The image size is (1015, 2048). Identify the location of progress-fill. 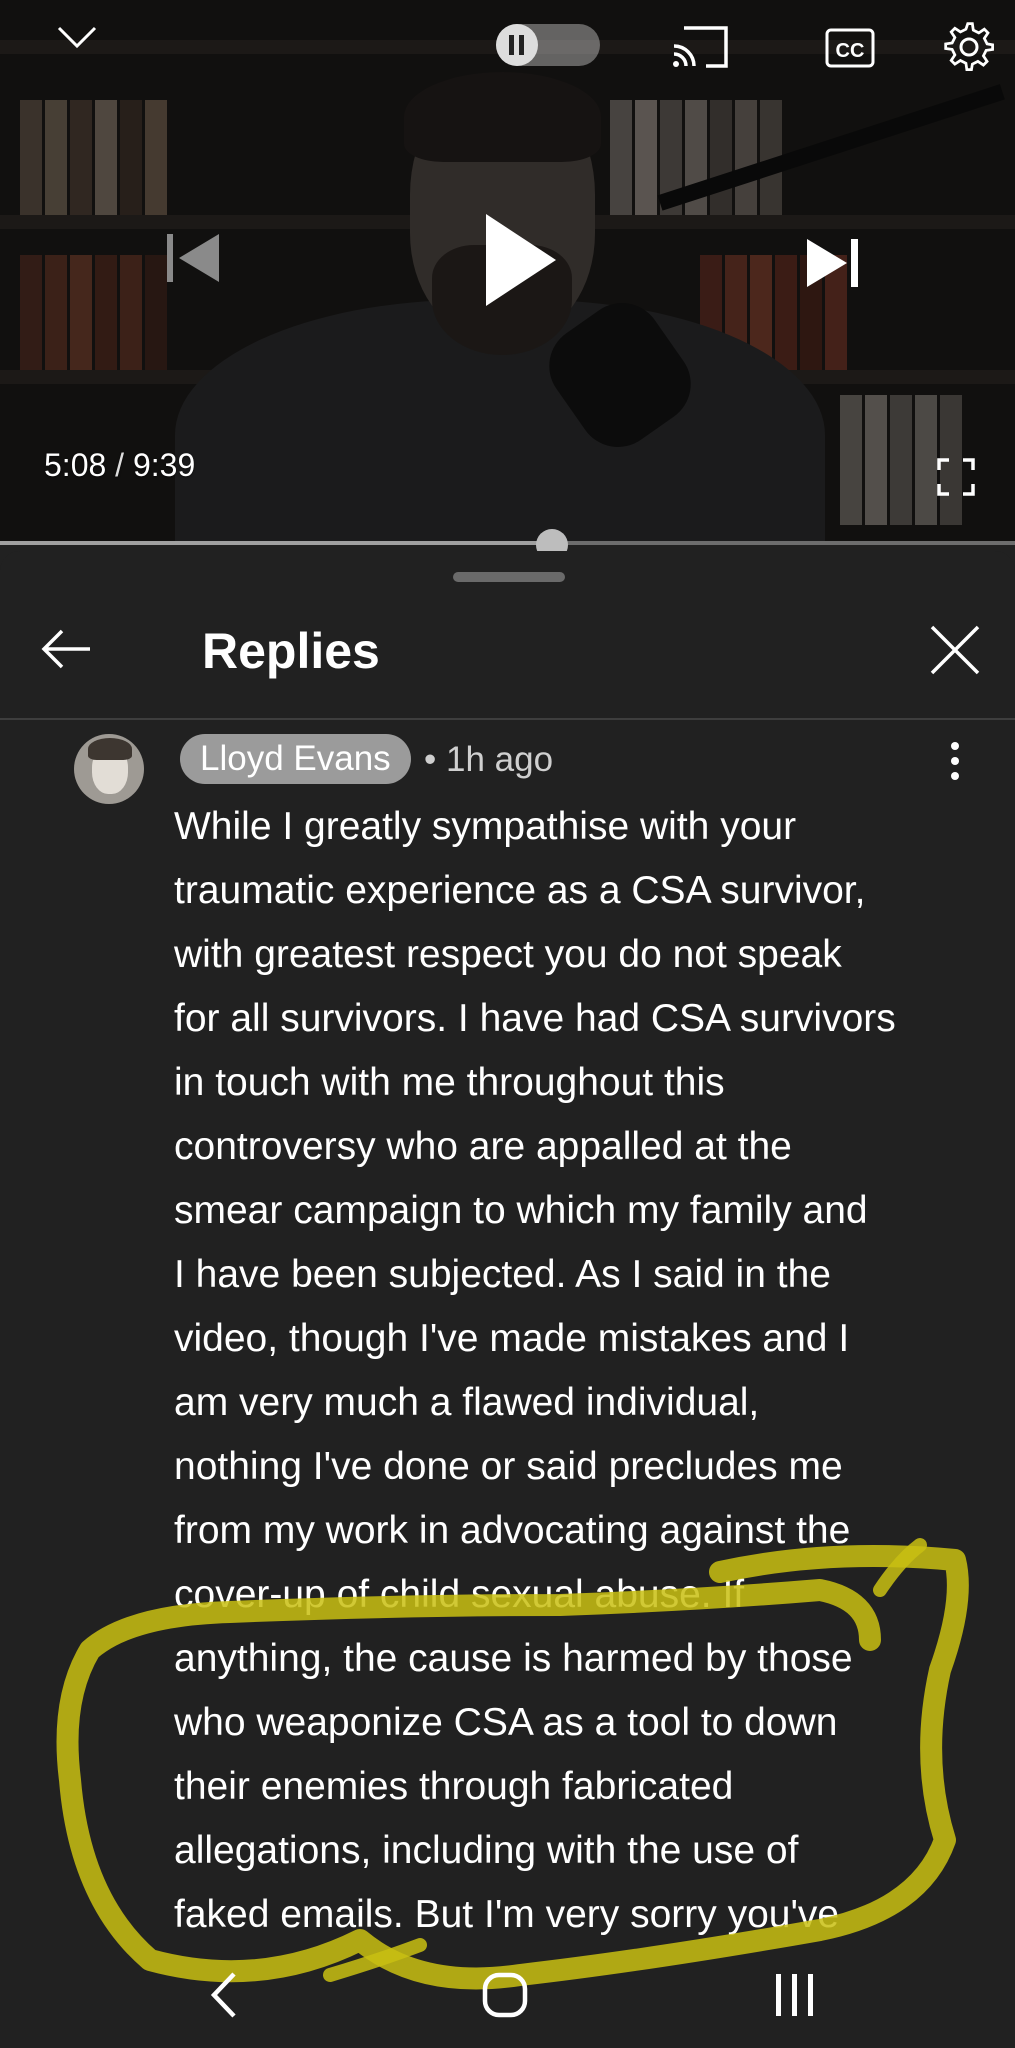
(276, 543).